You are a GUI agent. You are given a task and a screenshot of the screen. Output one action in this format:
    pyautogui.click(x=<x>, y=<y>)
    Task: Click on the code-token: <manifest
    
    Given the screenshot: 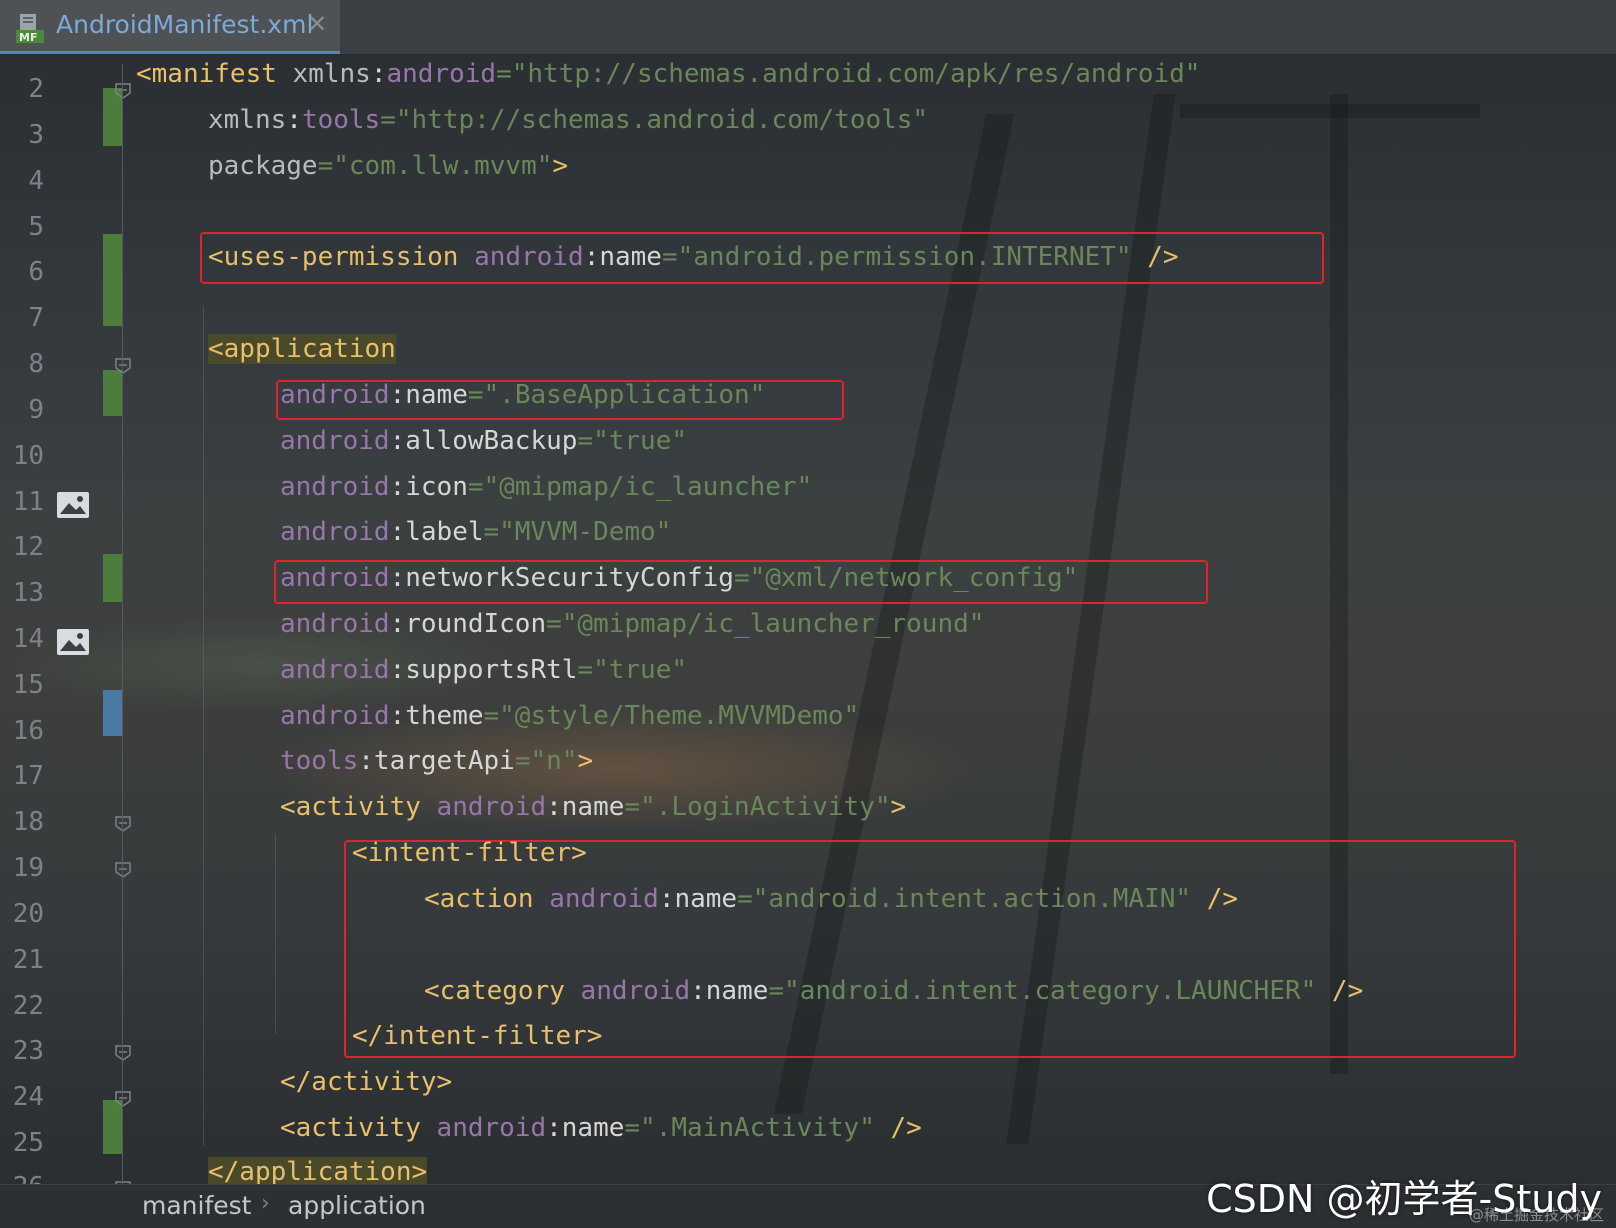 What is the action you would take?
    pyautogui.click(x=214, y=74)
    